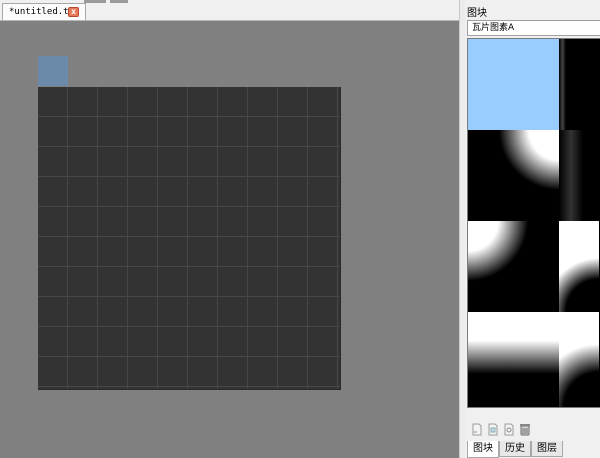 The width and height of the screenshot is (600, 458). Describe the element at coordinates (477, 13) in the screenshot. I see `dock-title: 图块` at that location.